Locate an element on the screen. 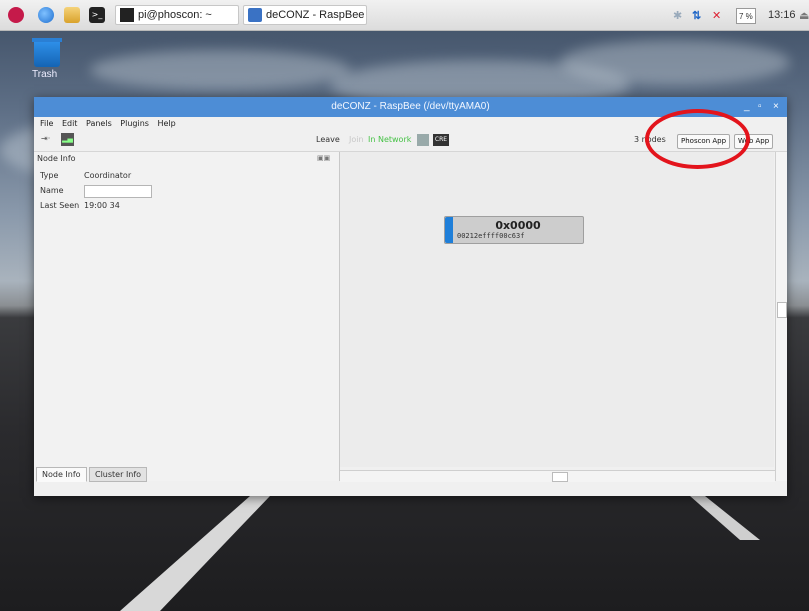  eject-icon: ⏏ is located at coordinates (804, 15).